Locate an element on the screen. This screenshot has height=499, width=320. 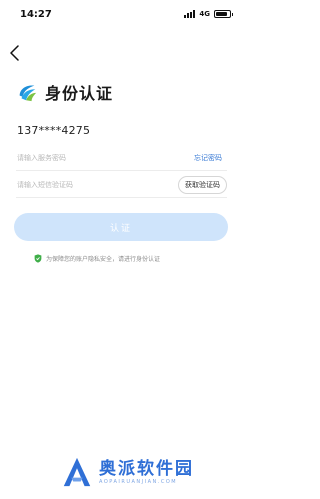
battery-level is located at coordinates (222, 14).